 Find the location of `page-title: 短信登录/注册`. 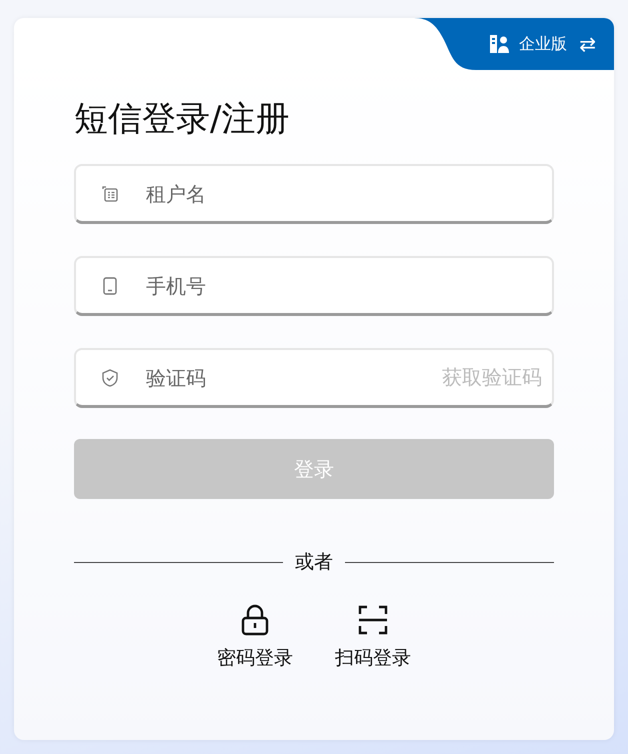

page-title: 短信登录/注册 is located at coordinates (182, 119).